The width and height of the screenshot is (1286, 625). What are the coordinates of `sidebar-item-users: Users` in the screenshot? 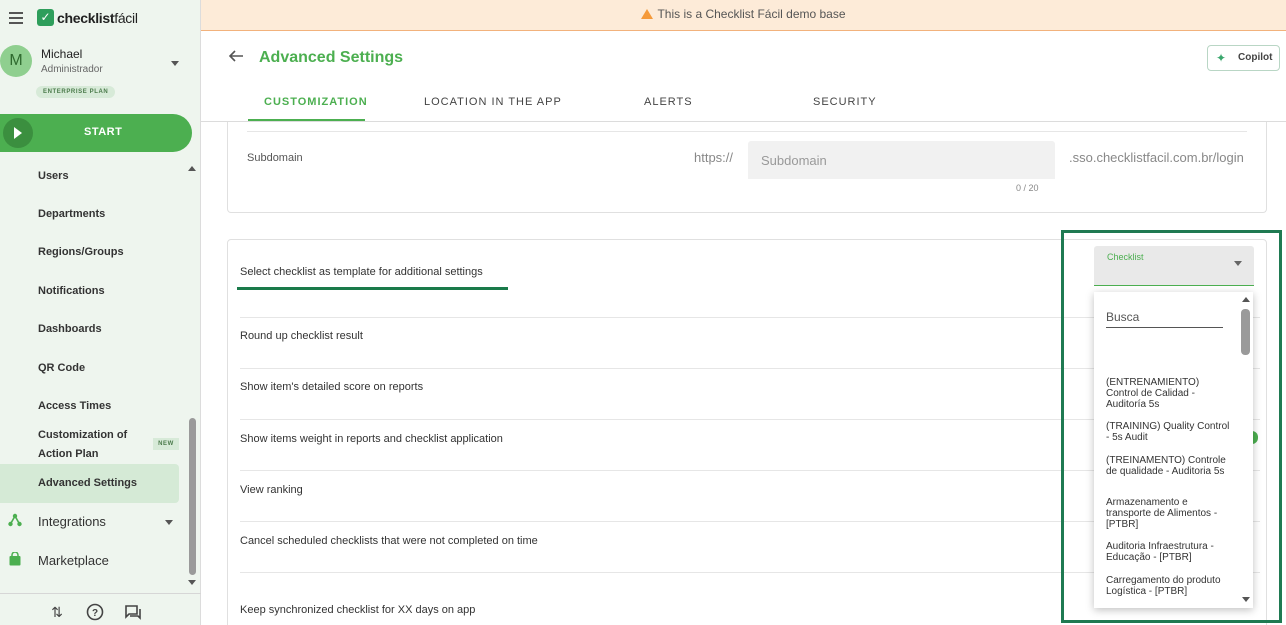 It's located at (53, 176).